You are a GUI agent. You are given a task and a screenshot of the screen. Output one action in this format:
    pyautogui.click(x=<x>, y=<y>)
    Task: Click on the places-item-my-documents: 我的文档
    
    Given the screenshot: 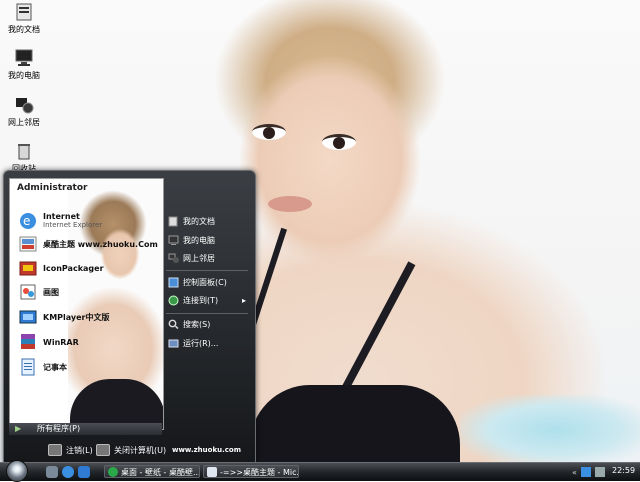 What is the action you would take?
    pyautogui.click(x=208, y=221)
    